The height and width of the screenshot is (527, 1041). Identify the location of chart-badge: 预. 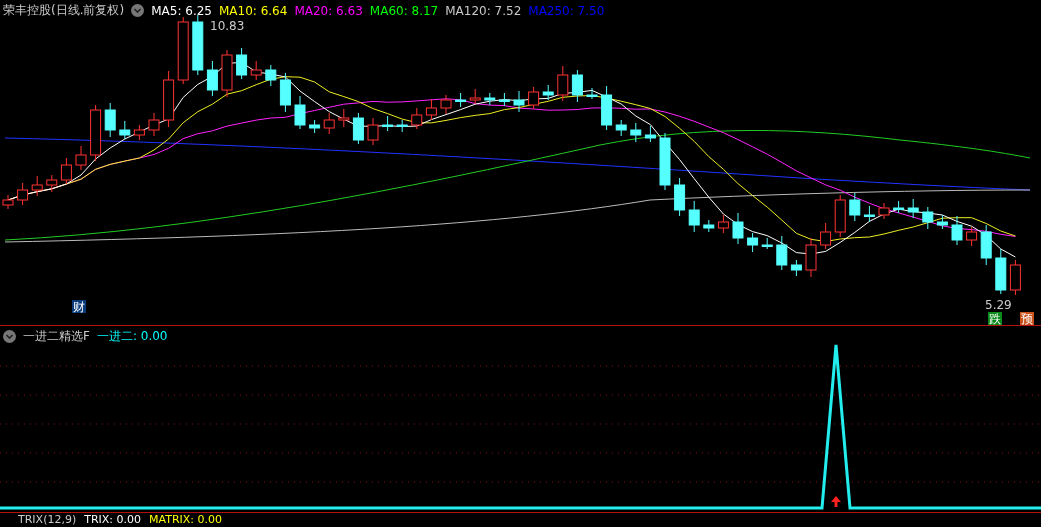
(1027, 318).